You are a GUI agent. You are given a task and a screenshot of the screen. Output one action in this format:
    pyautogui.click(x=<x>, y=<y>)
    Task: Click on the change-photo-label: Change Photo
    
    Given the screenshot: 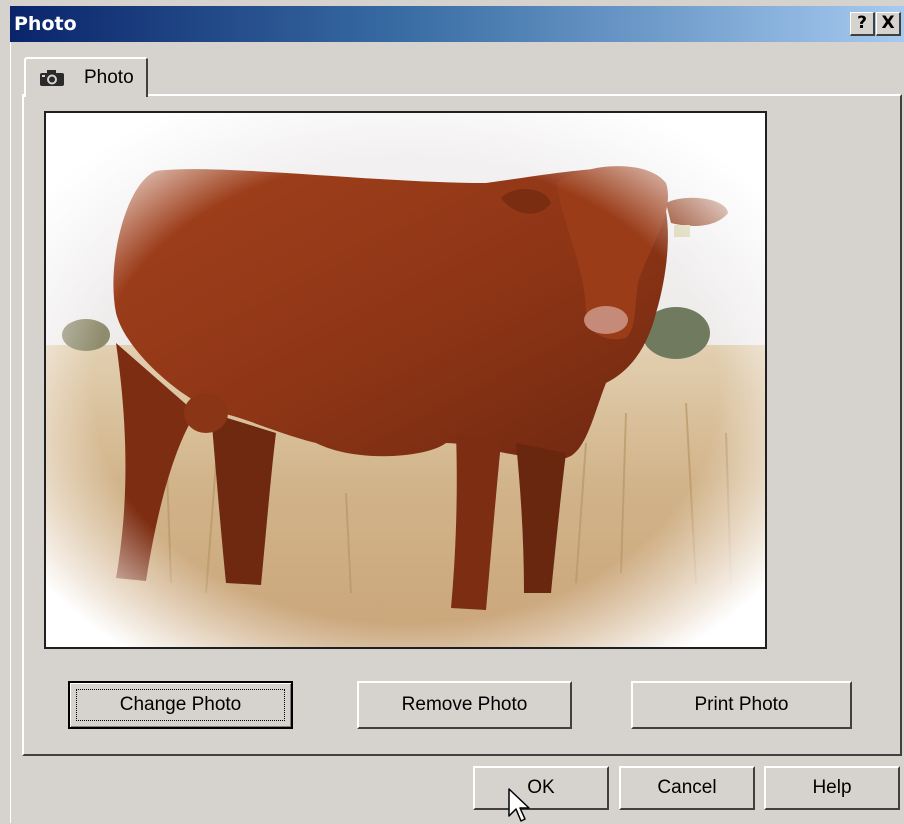 What is the action you would take?
    pyautogui.click(x=180, y=704)
    